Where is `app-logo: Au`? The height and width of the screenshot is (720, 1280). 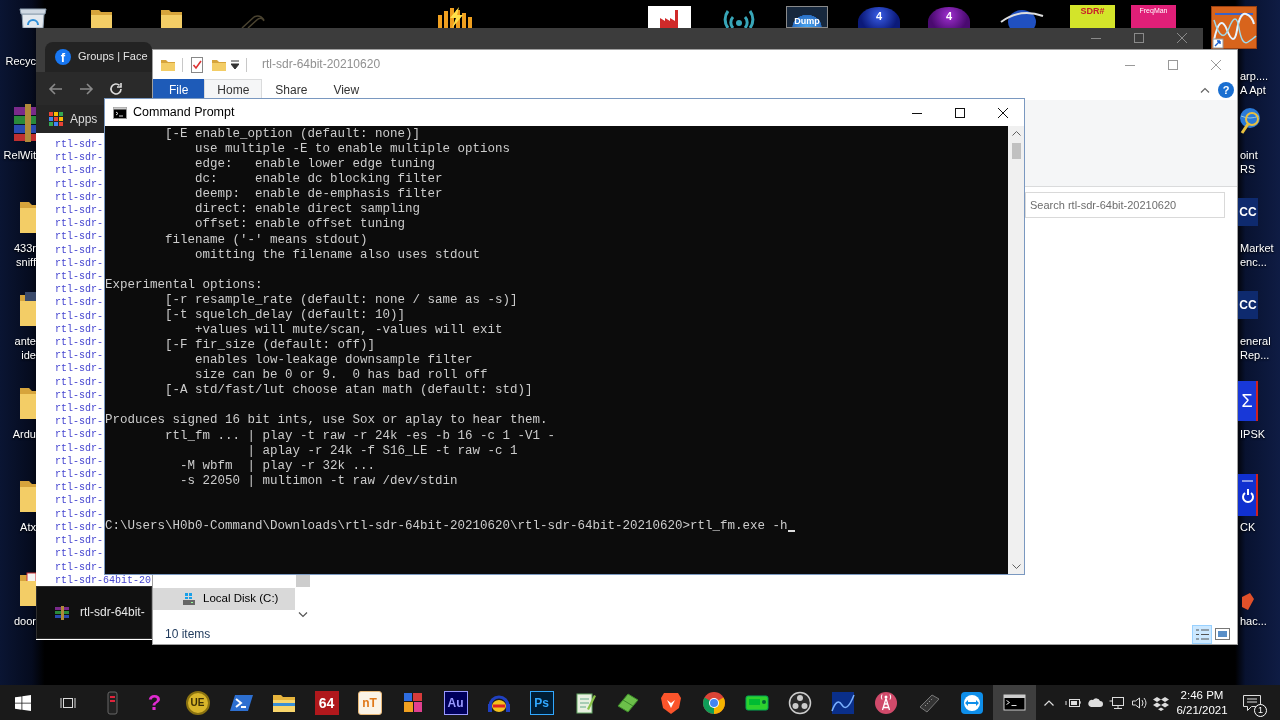
app-logo: Au is located at coordinates (455, 702).